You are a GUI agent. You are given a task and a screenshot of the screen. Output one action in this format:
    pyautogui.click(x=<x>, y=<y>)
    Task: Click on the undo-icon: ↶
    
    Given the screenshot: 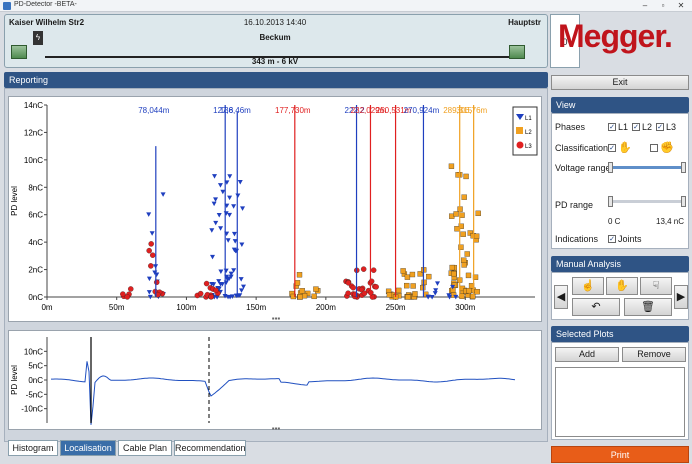 What is the action you would take?
    pyautogui.click(x=596, y=307)
    